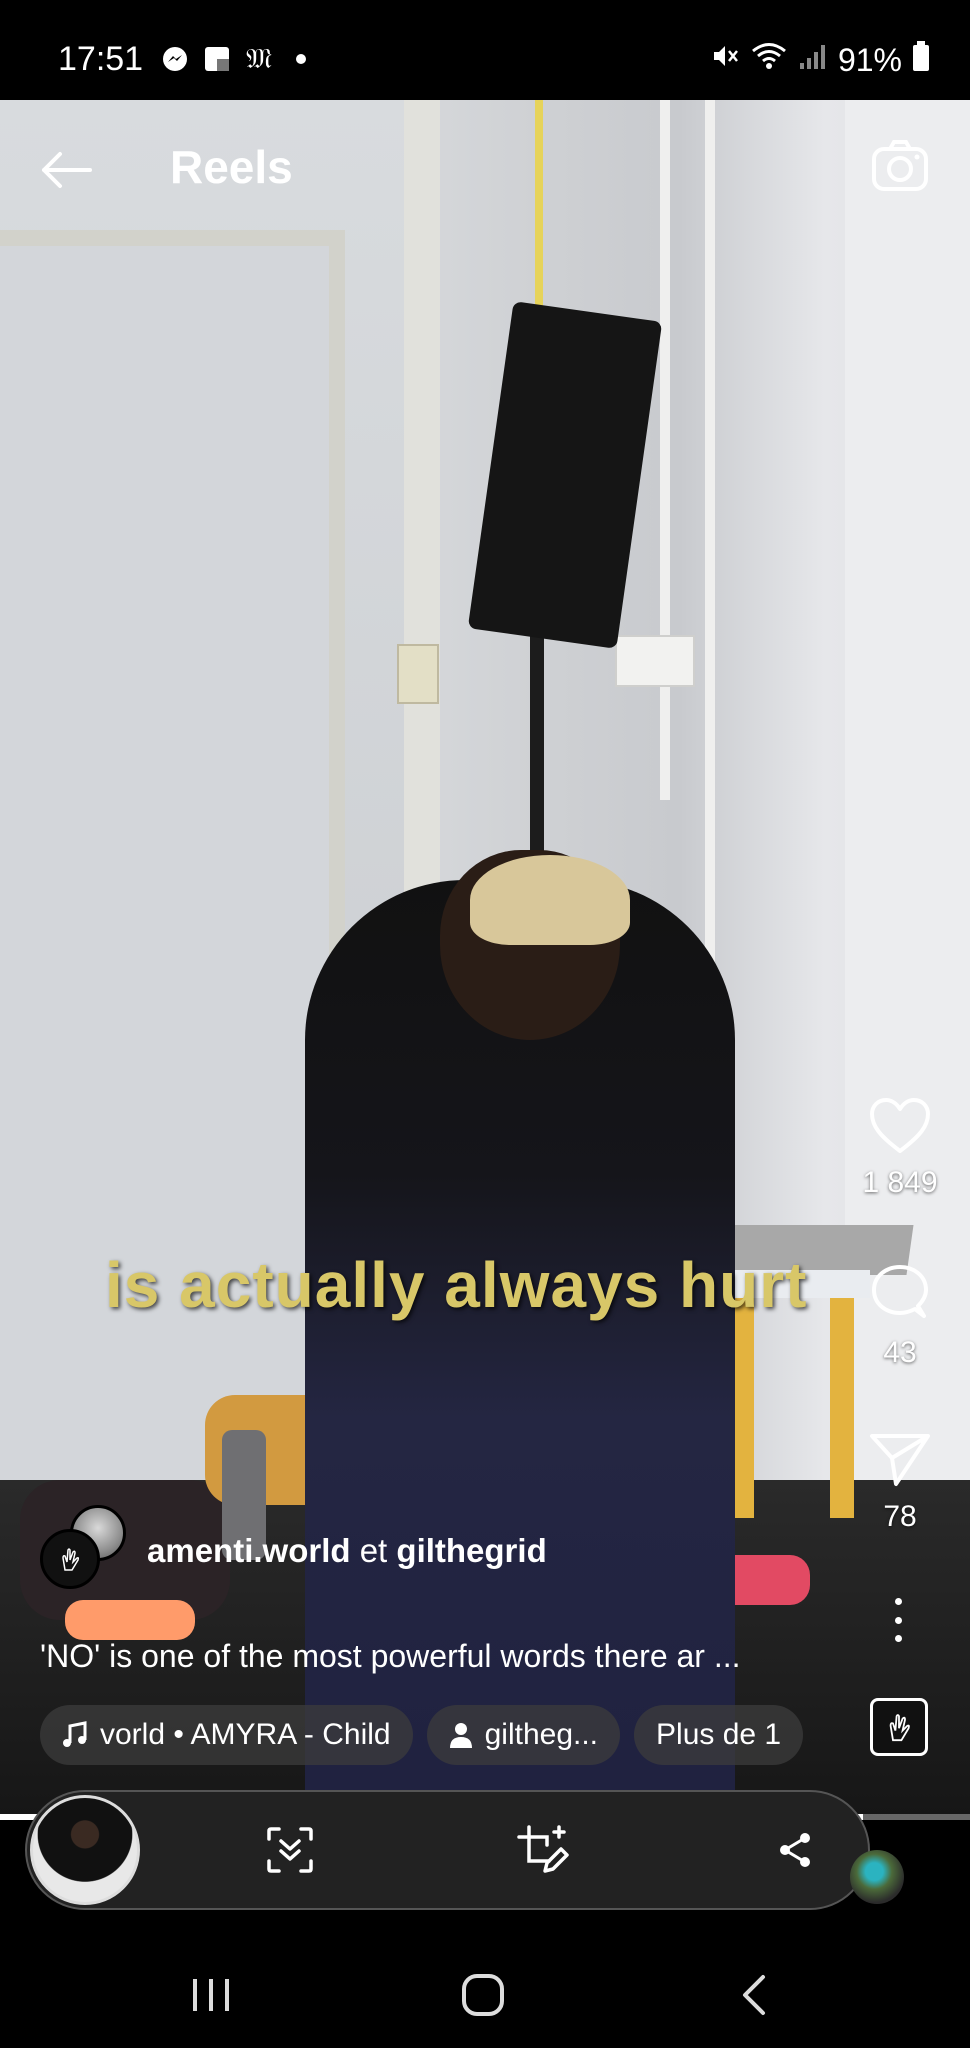 The image size is (970, 2048). What do you see at coordinates (456, 1285) in the screenshot?
I see `video-caption-text: is actually always hurt` at bounding box center [456, 1285].